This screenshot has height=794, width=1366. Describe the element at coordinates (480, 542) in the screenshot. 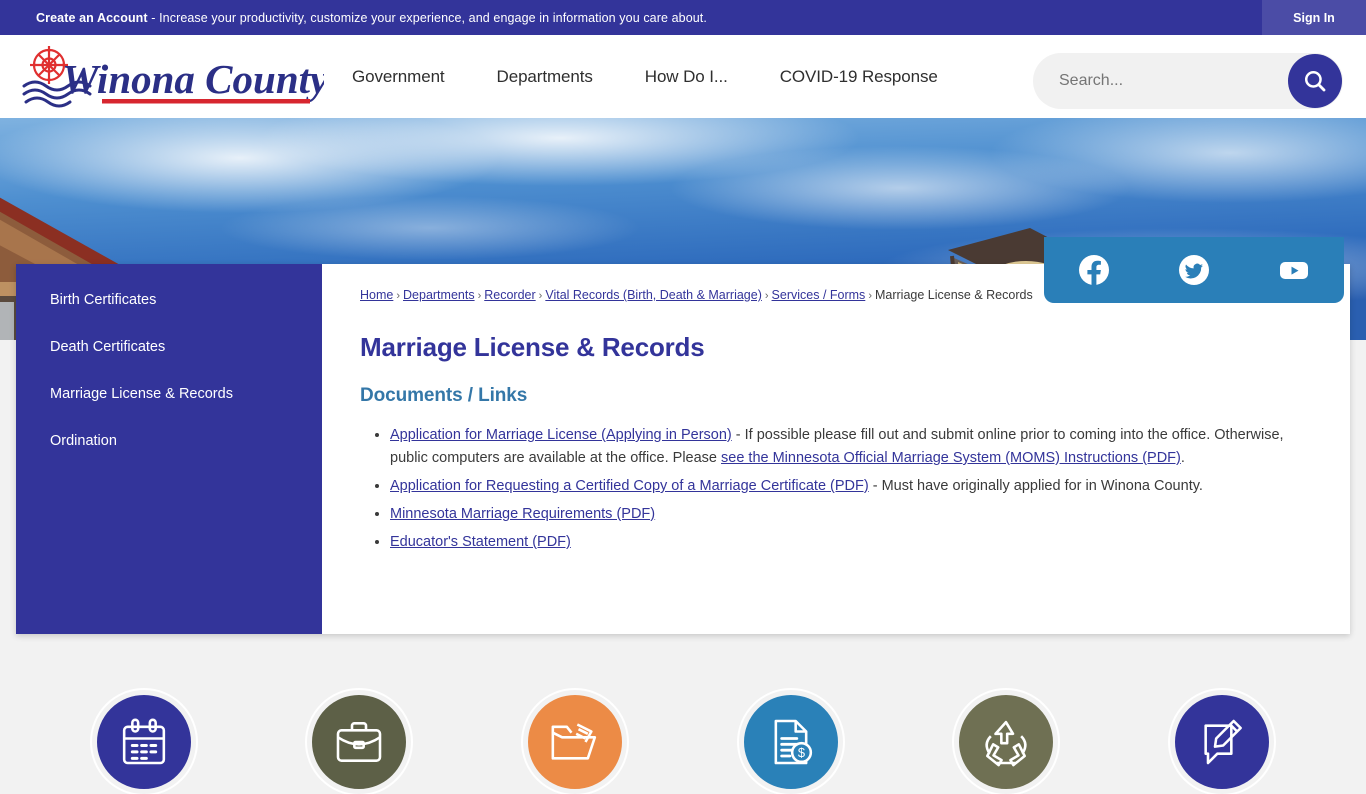

I see `doc-link-educators-statement: Educator's Statement (PDF)` at that location.